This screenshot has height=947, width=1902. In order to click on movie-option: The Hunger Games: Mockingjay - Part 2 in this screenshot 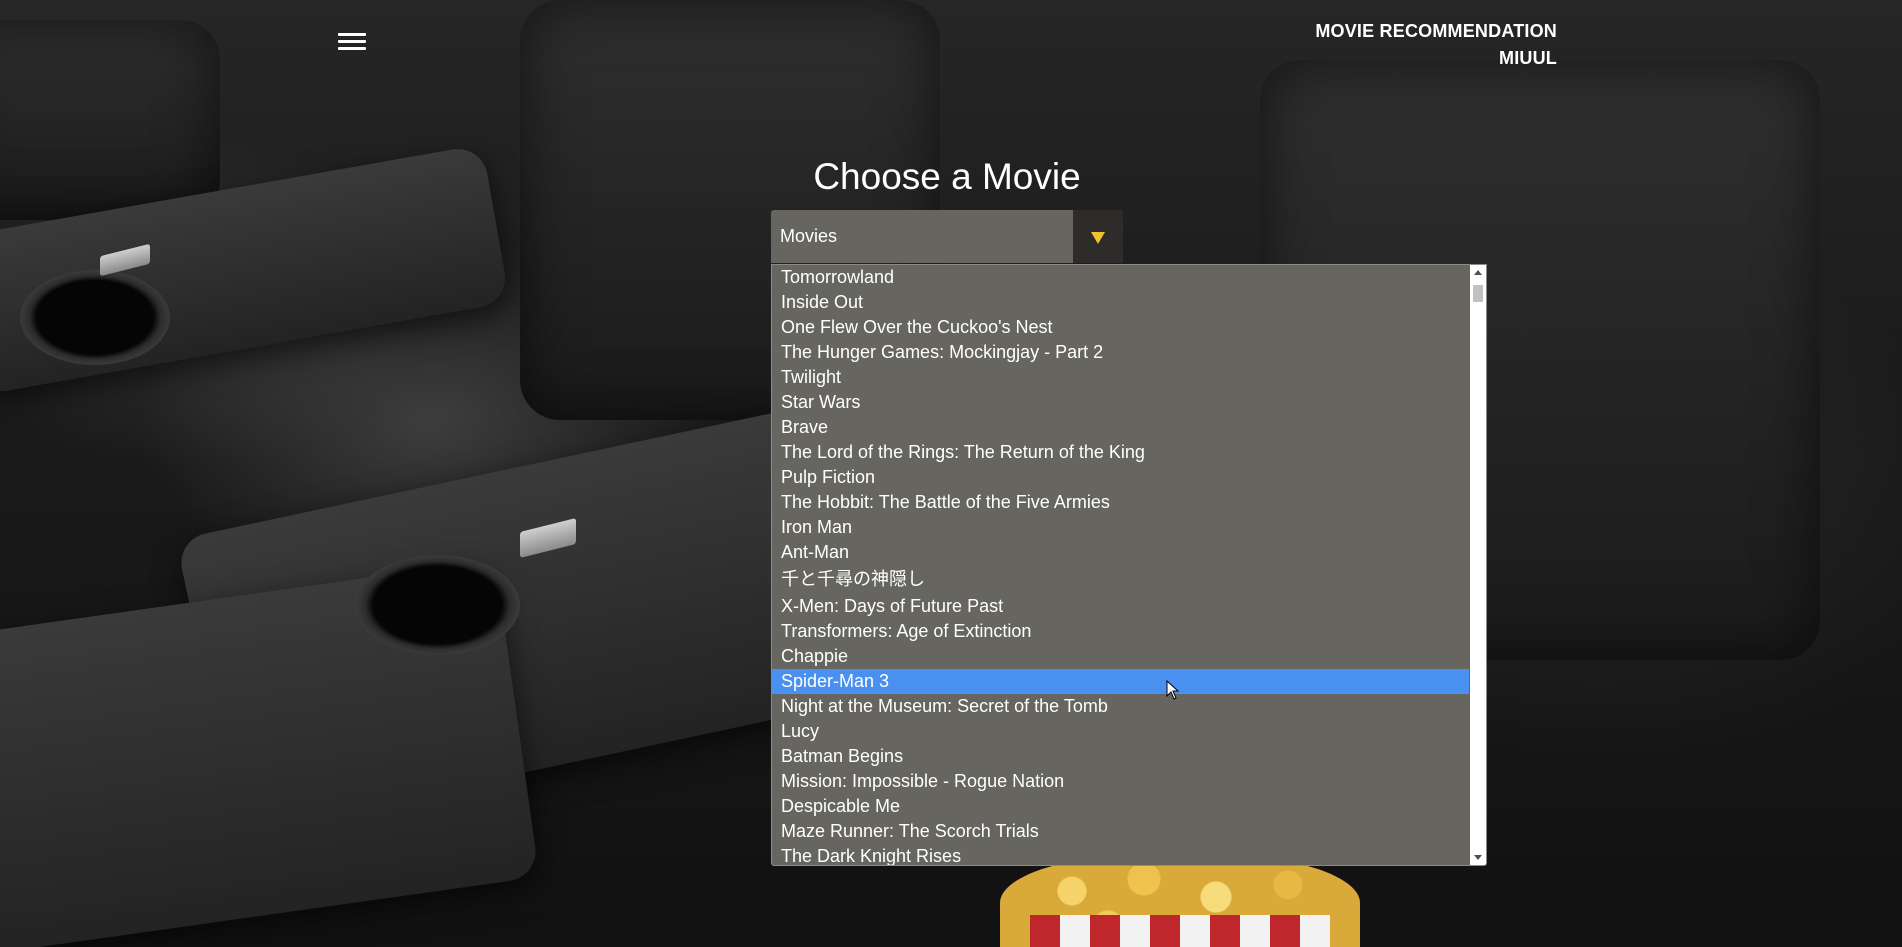, I will do `click(1120, 352)`.